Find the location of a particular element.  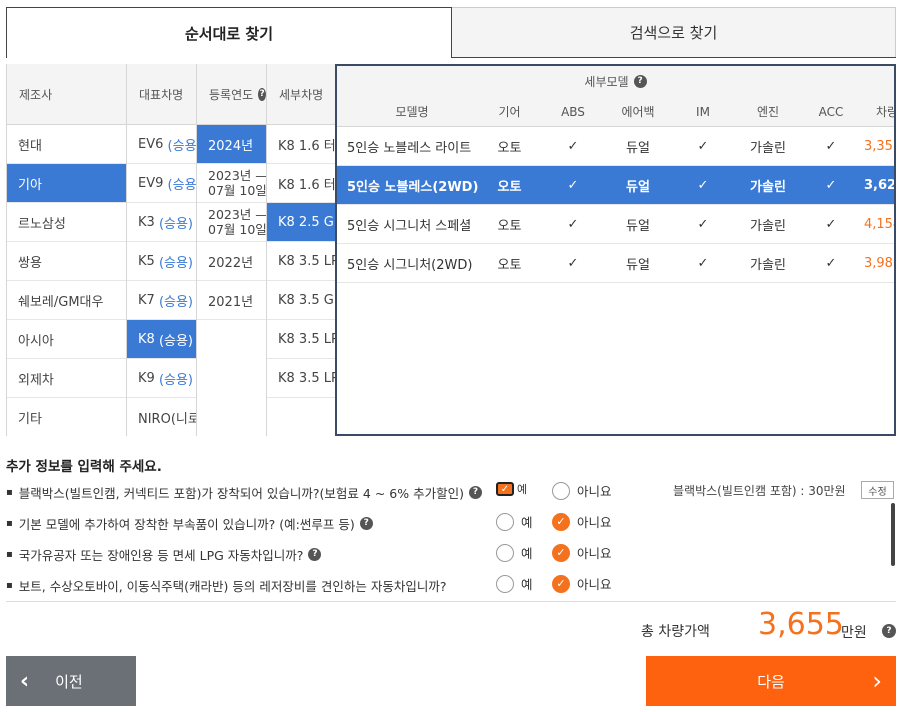

col-model-name: 모델명 is located at coordinates (412, 112).